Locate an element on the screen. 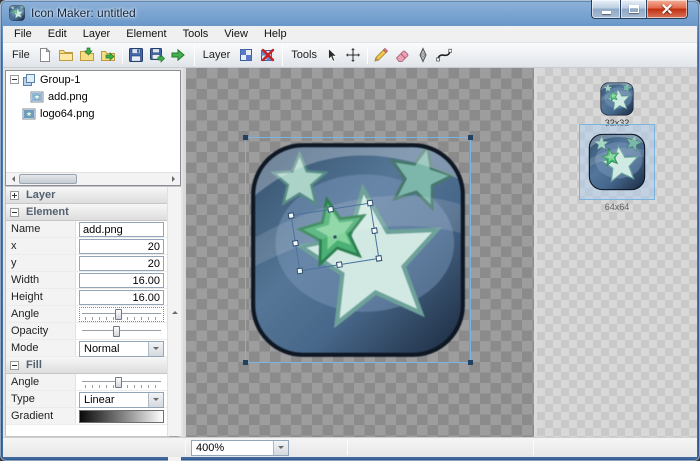 This screenshot has width=700, height=461. arrow-up-icon is located at coordinates (174, 311).